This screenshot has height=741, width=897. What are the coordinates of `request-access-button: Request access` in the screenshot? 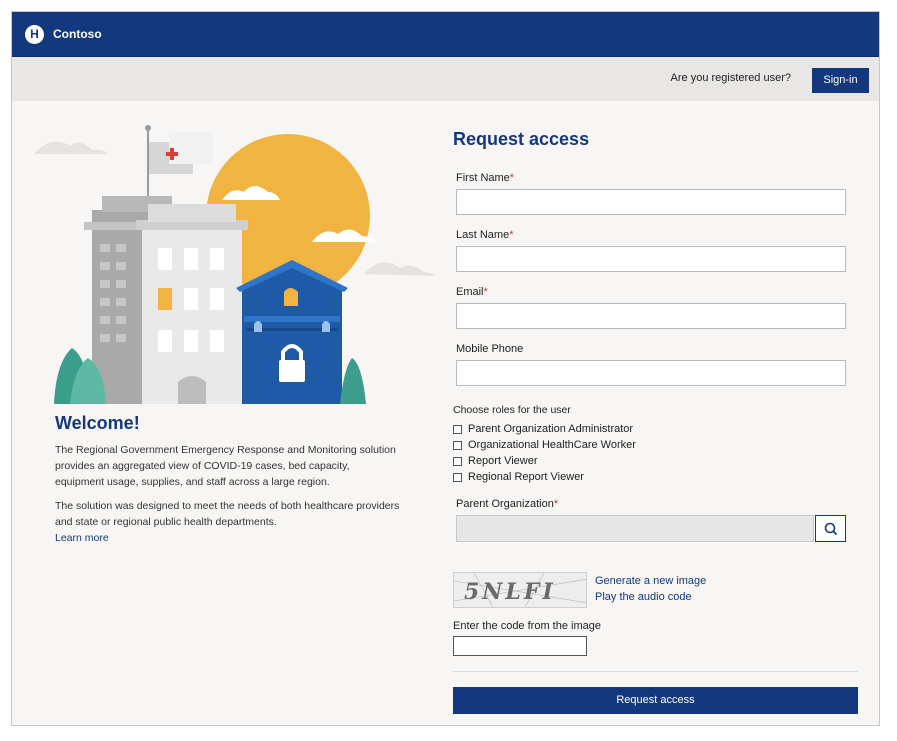 It's located at (655, 700).